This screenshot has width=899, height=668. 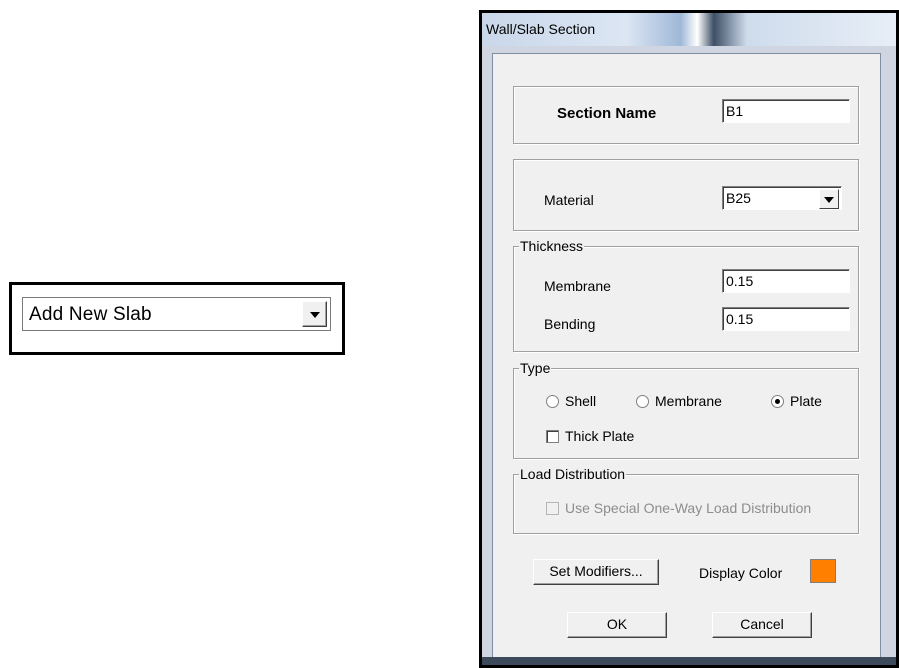 What do you see at coordinates (573, 474) in the screenshot?
I see `load-distribution-legend: Load Distribution` at bounding box center [573, 474].